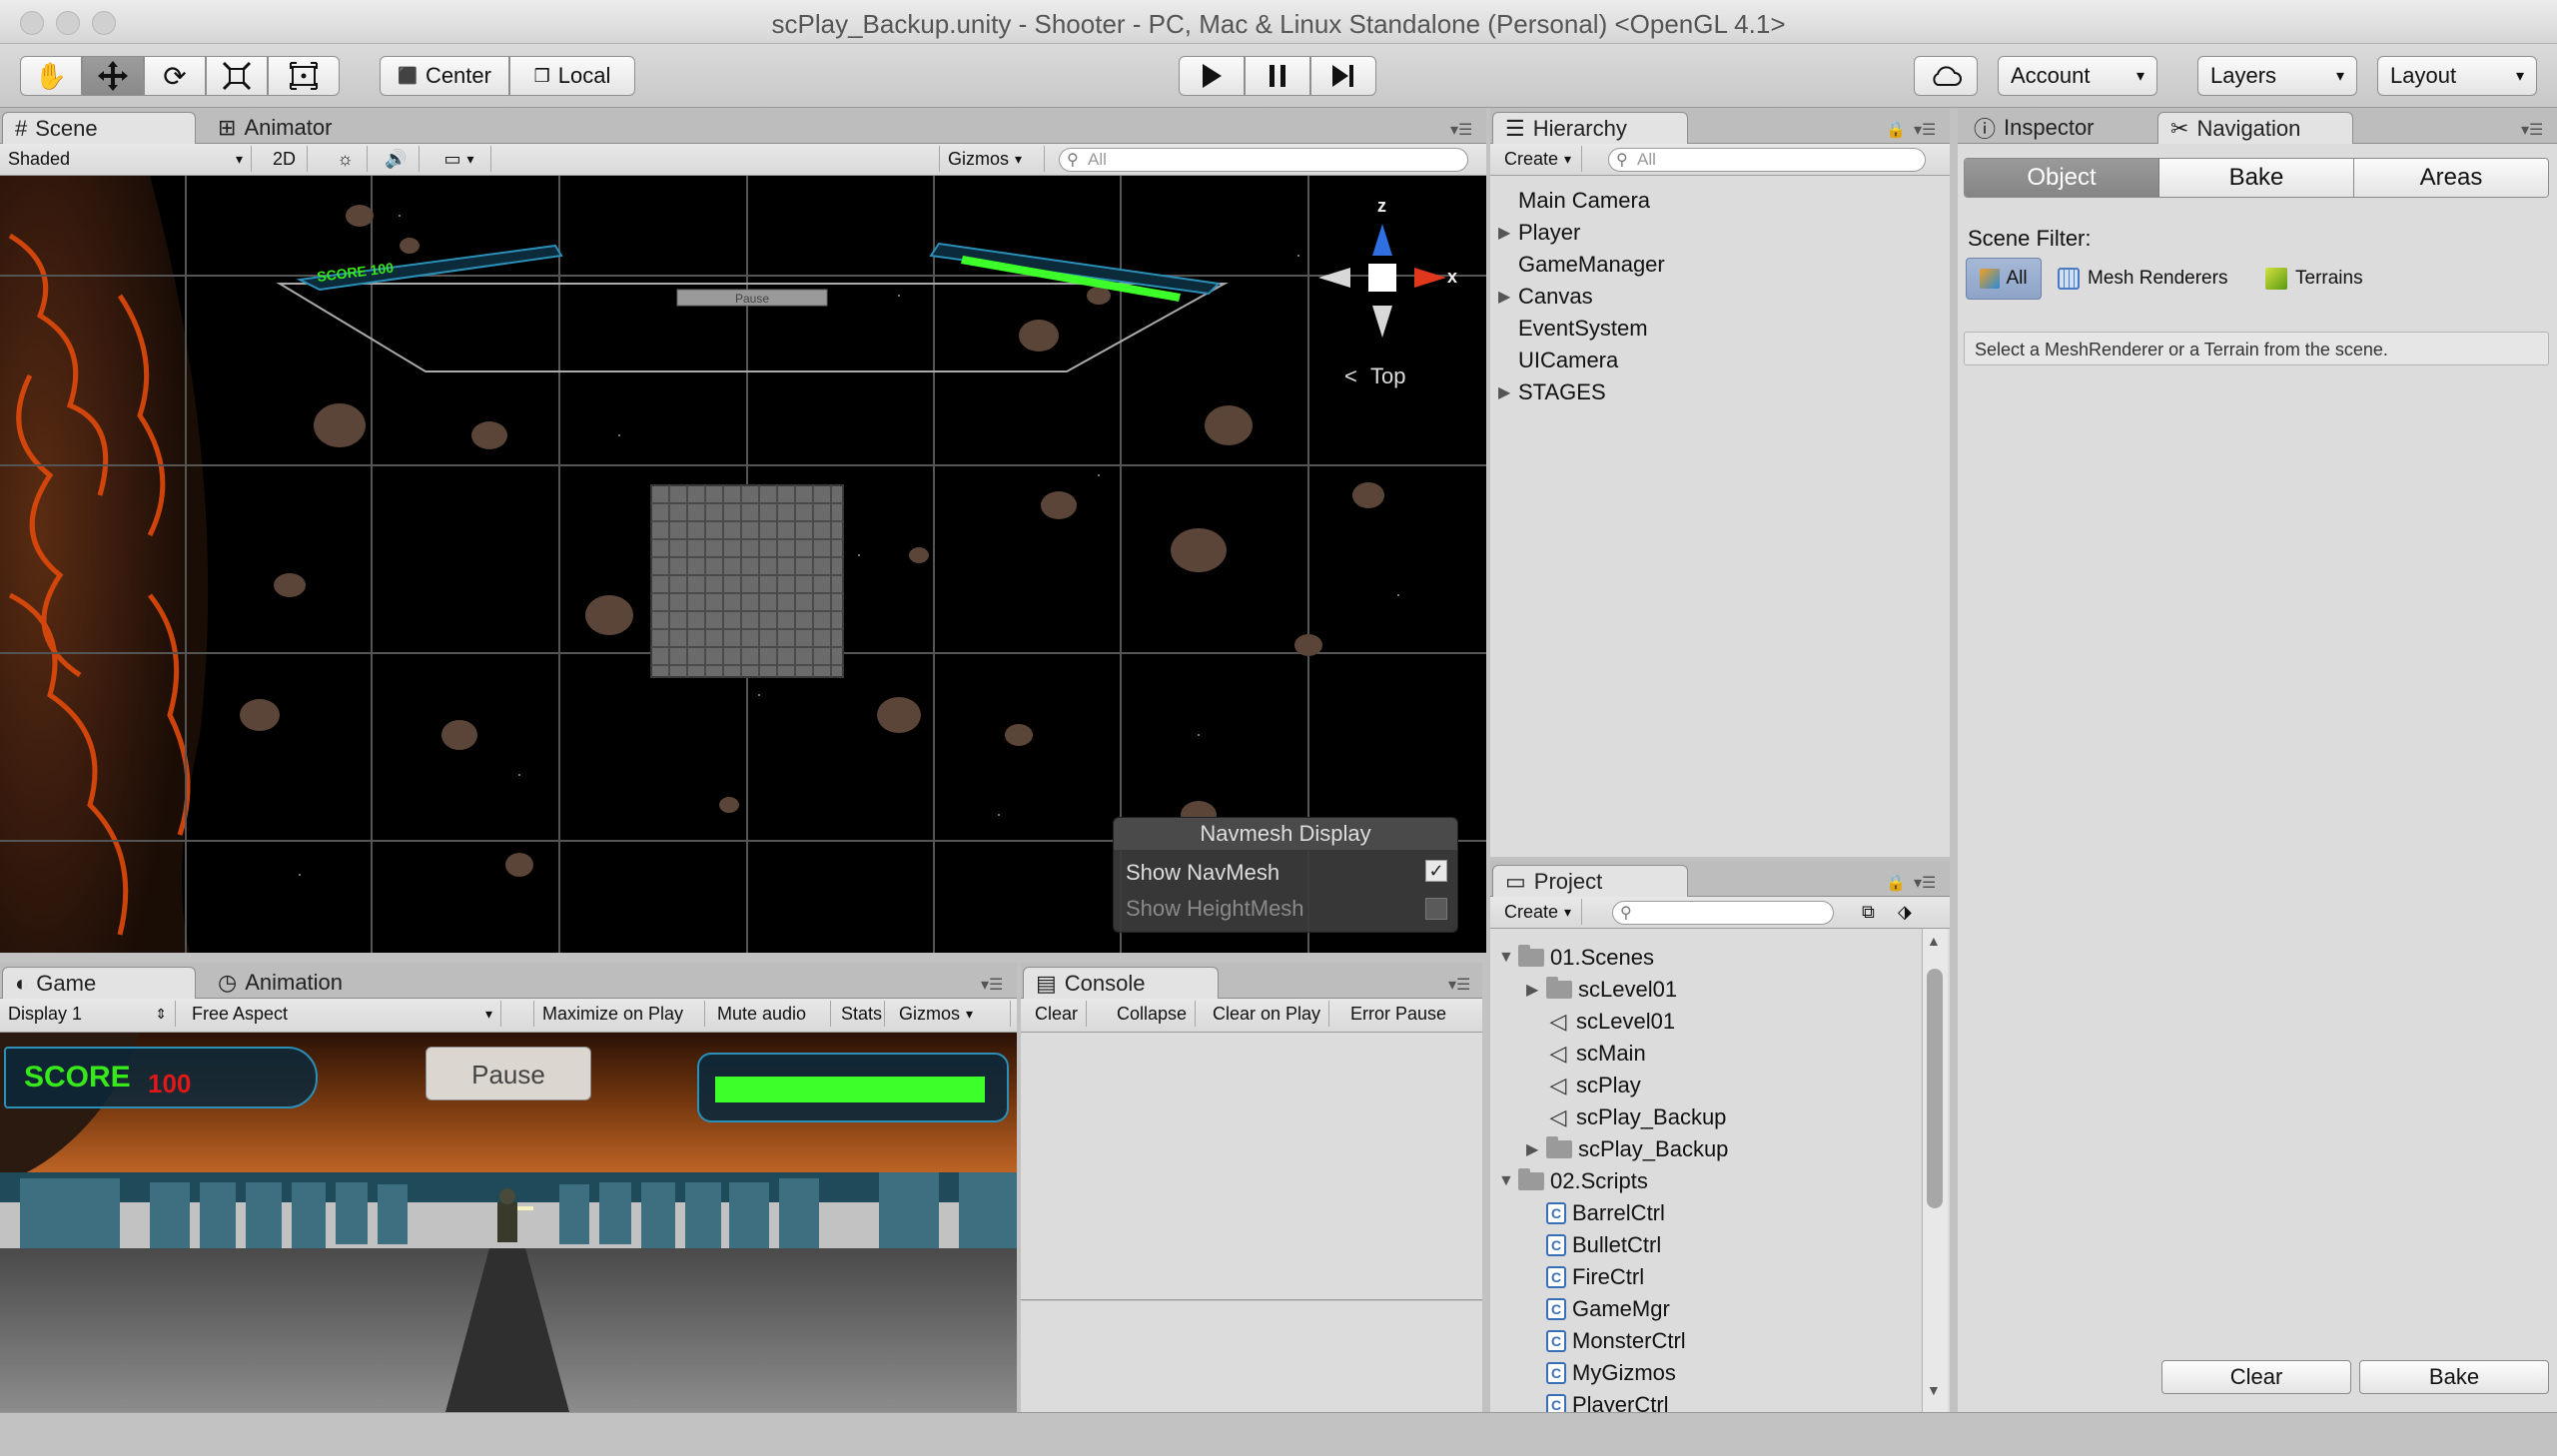 Image resolution: width=2557 pixels, height=1456 pixels. I want to click on project-item-sclevel01-scene: ◁ scLevel01, so click(1601, 1022).